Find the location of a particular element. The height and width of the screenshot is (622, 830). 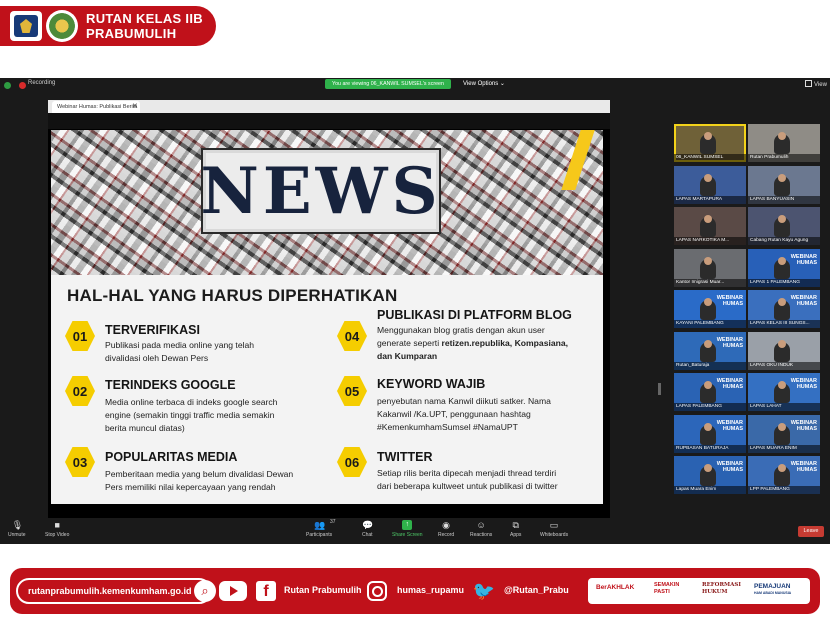

record-label: Record is located at coordinates (446, 535).